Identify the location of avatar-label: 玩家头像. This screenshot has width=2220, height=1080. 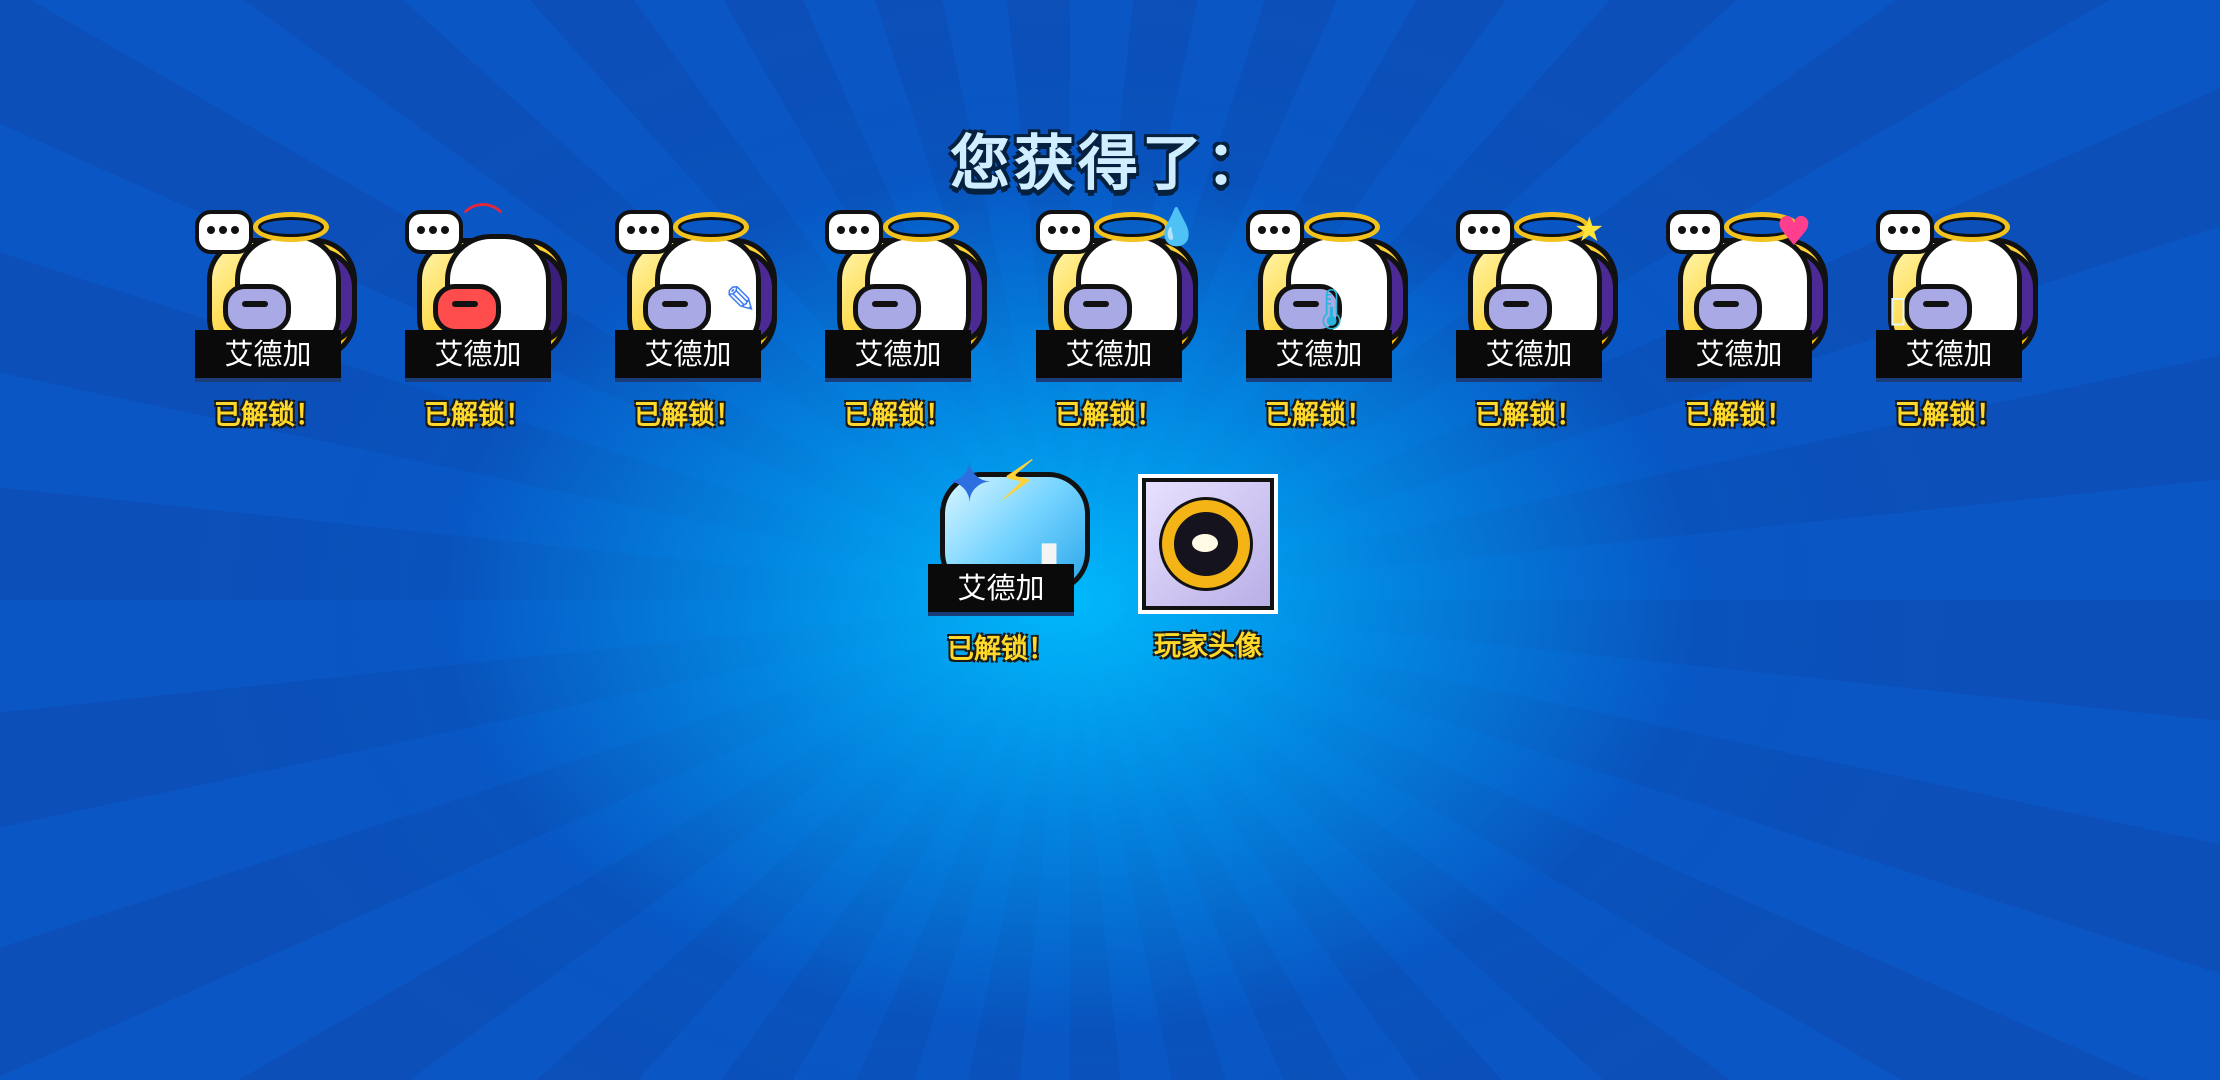
(1208, 646).